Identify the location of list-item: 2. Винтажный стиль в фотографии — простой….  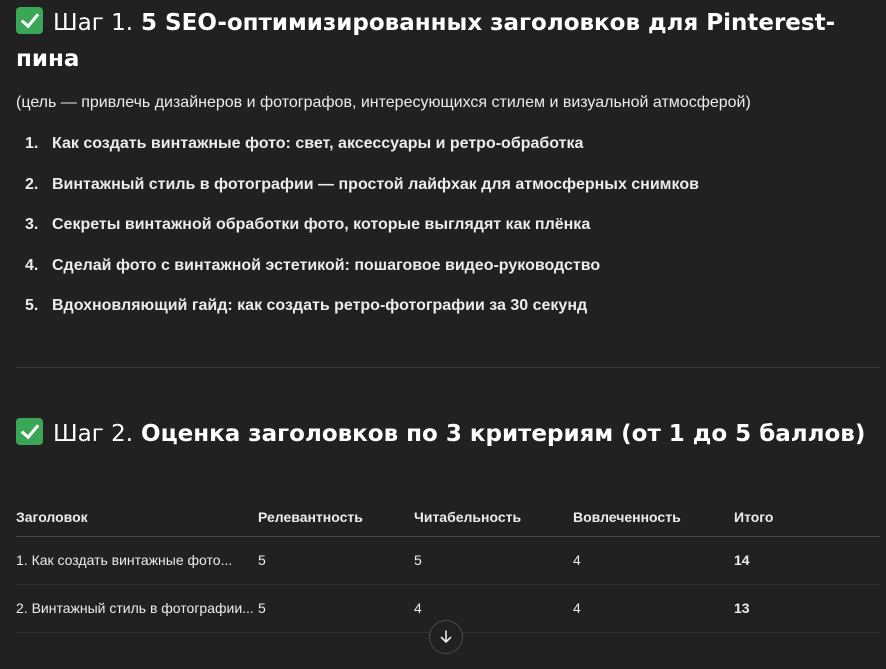
(357, 192).